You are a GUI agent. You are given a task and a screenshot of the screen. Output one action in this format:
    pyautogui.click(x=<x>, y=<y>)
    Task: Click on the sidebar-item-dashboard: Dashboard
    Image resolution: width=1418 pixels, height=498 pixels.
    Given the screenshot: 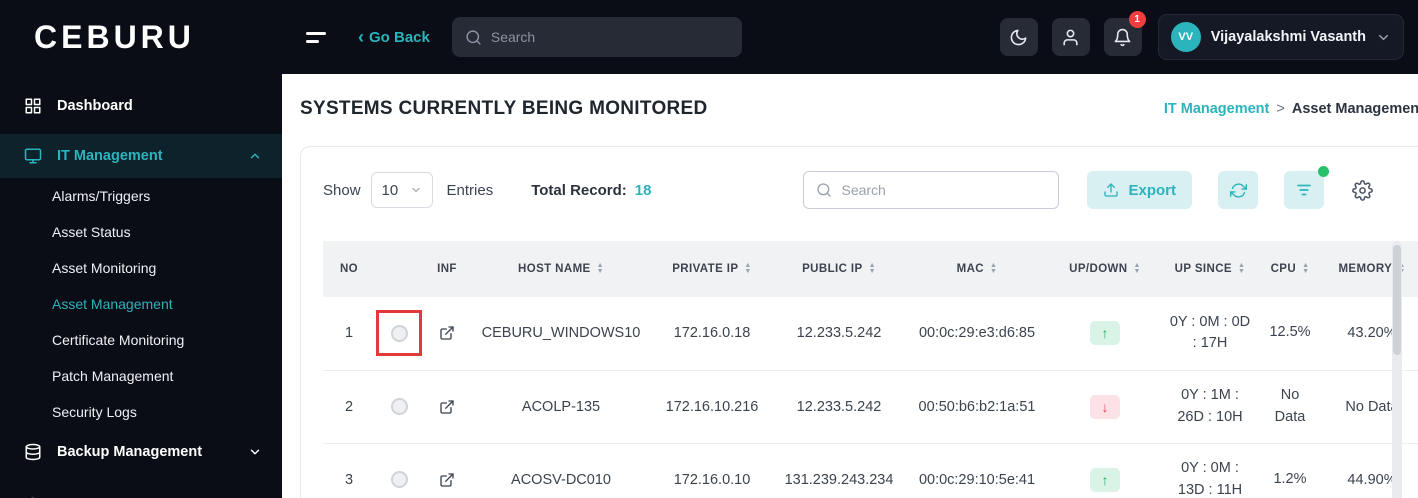 What is the action you would take?
    pyautogui.click(x=141, y=106)
    